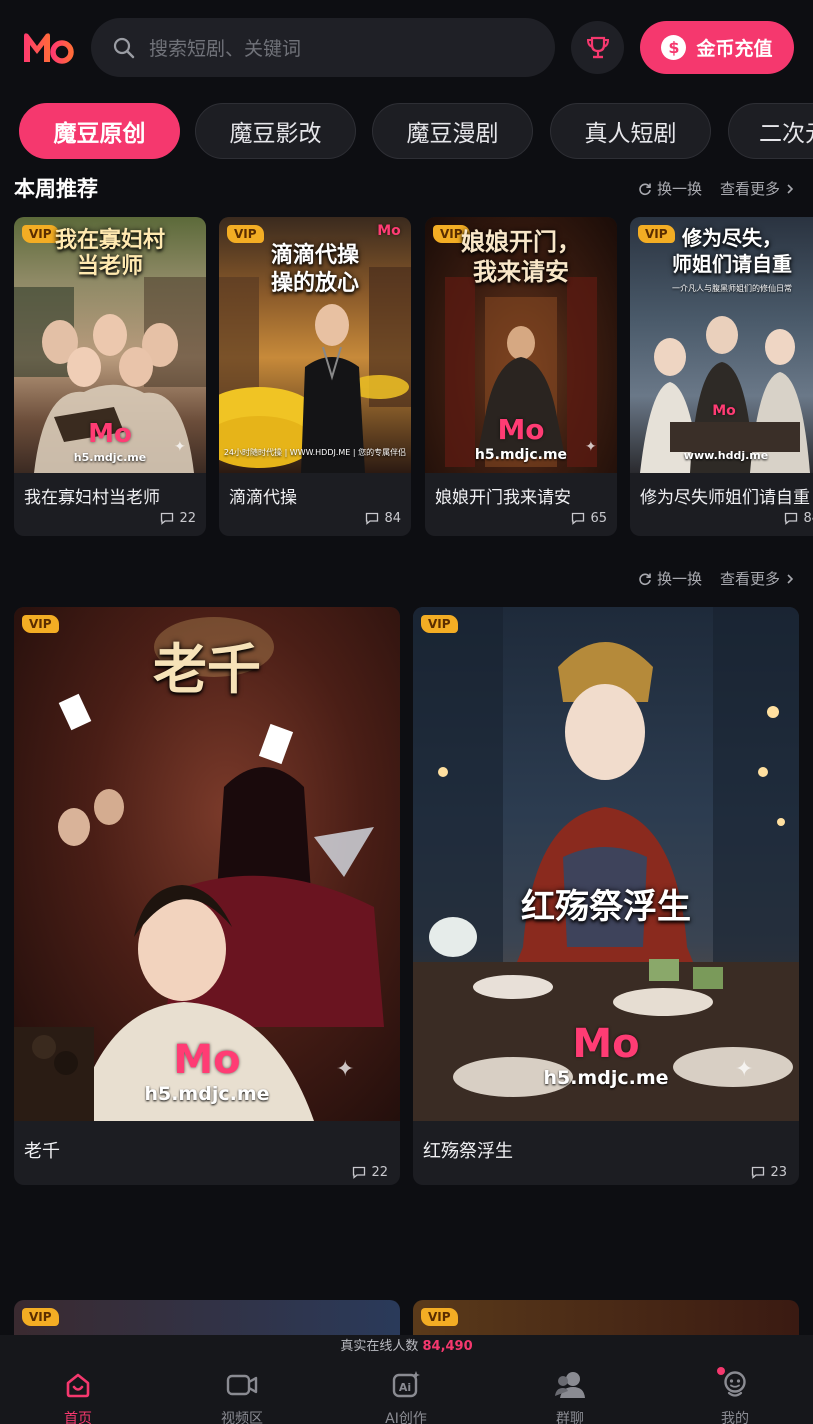  Describe the element at coordinates (721, 1371) in the screenshot. I see `notification-dot` at that location.